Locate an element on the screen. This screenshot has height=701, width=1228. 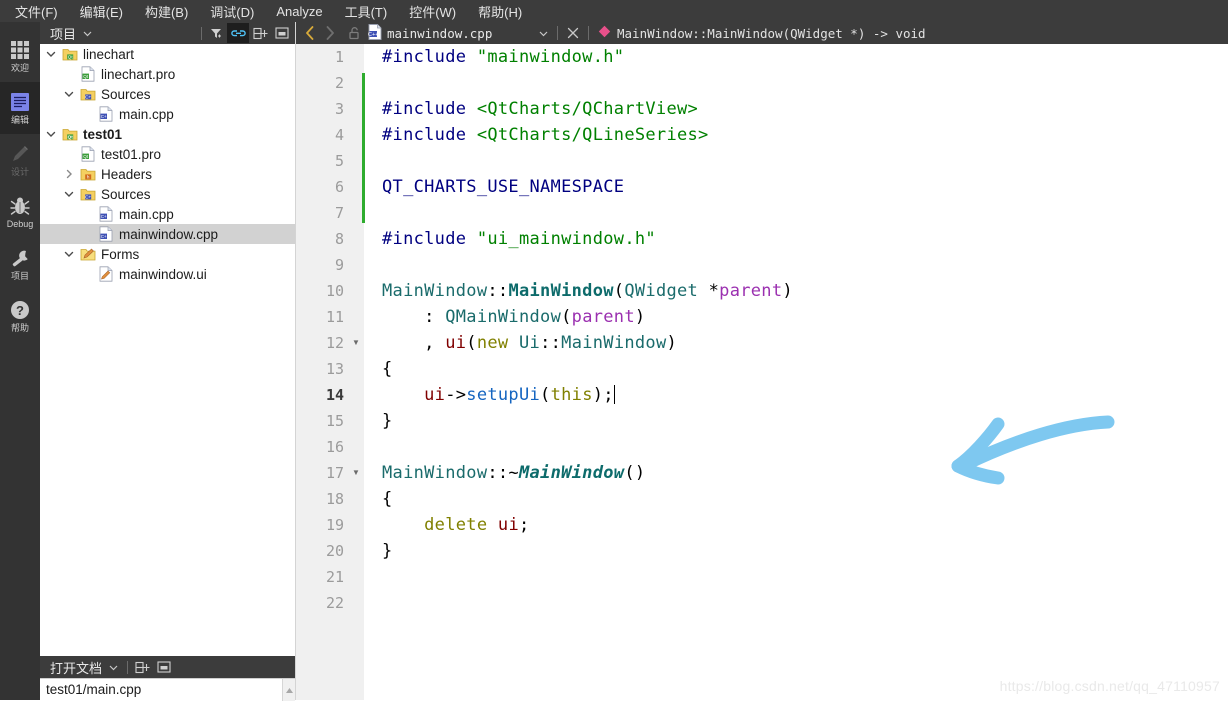
navigate-forward-button is located at coordinates (330, 33).